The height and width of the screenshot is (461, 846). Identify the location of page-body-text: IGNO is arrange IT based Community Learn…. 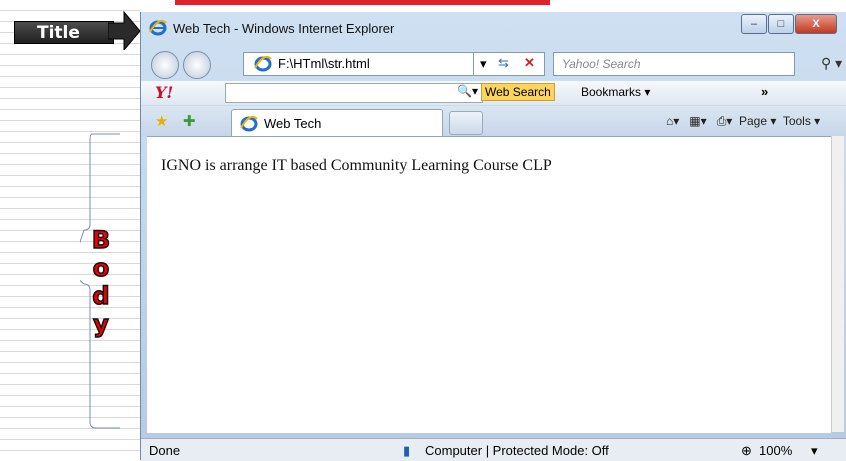
(356, 165).